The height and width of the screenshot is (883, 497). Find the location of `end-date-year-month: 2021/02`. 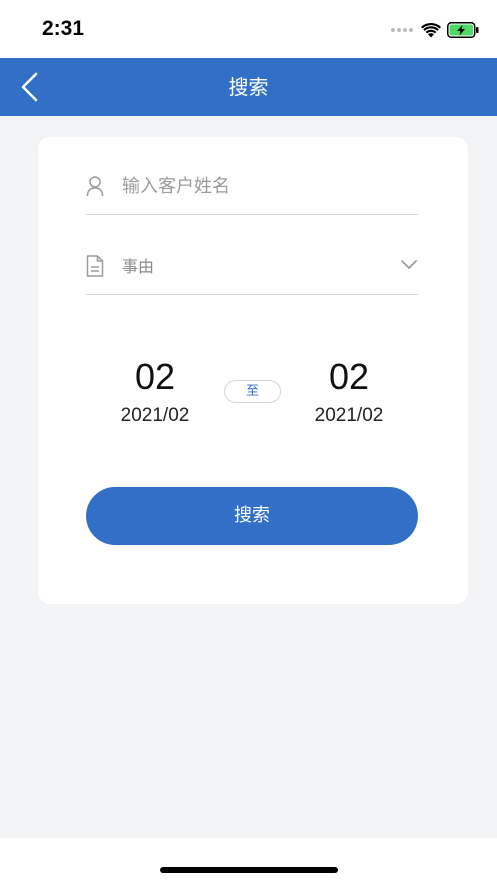

end-date-year-month: 2021/02 is located at coordinates (349, 415).